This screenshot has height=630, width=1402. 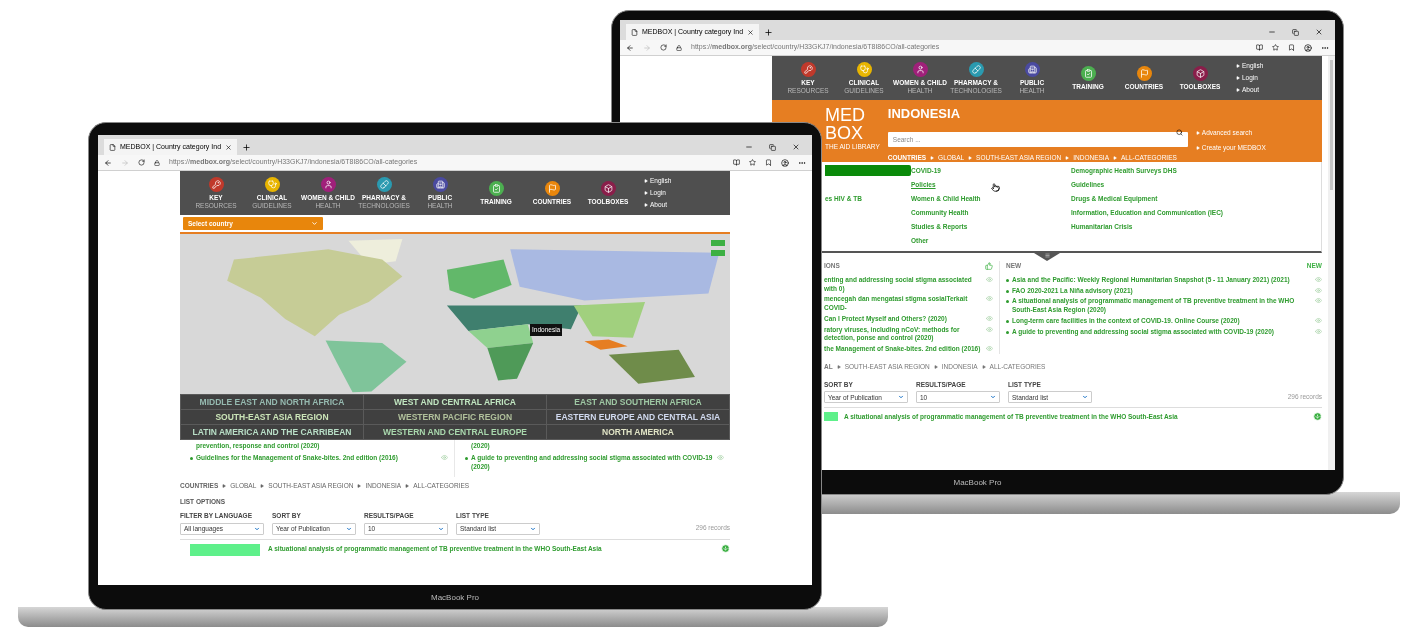 I want to click on hand-cursor-icon, so click(x=995, y=187).